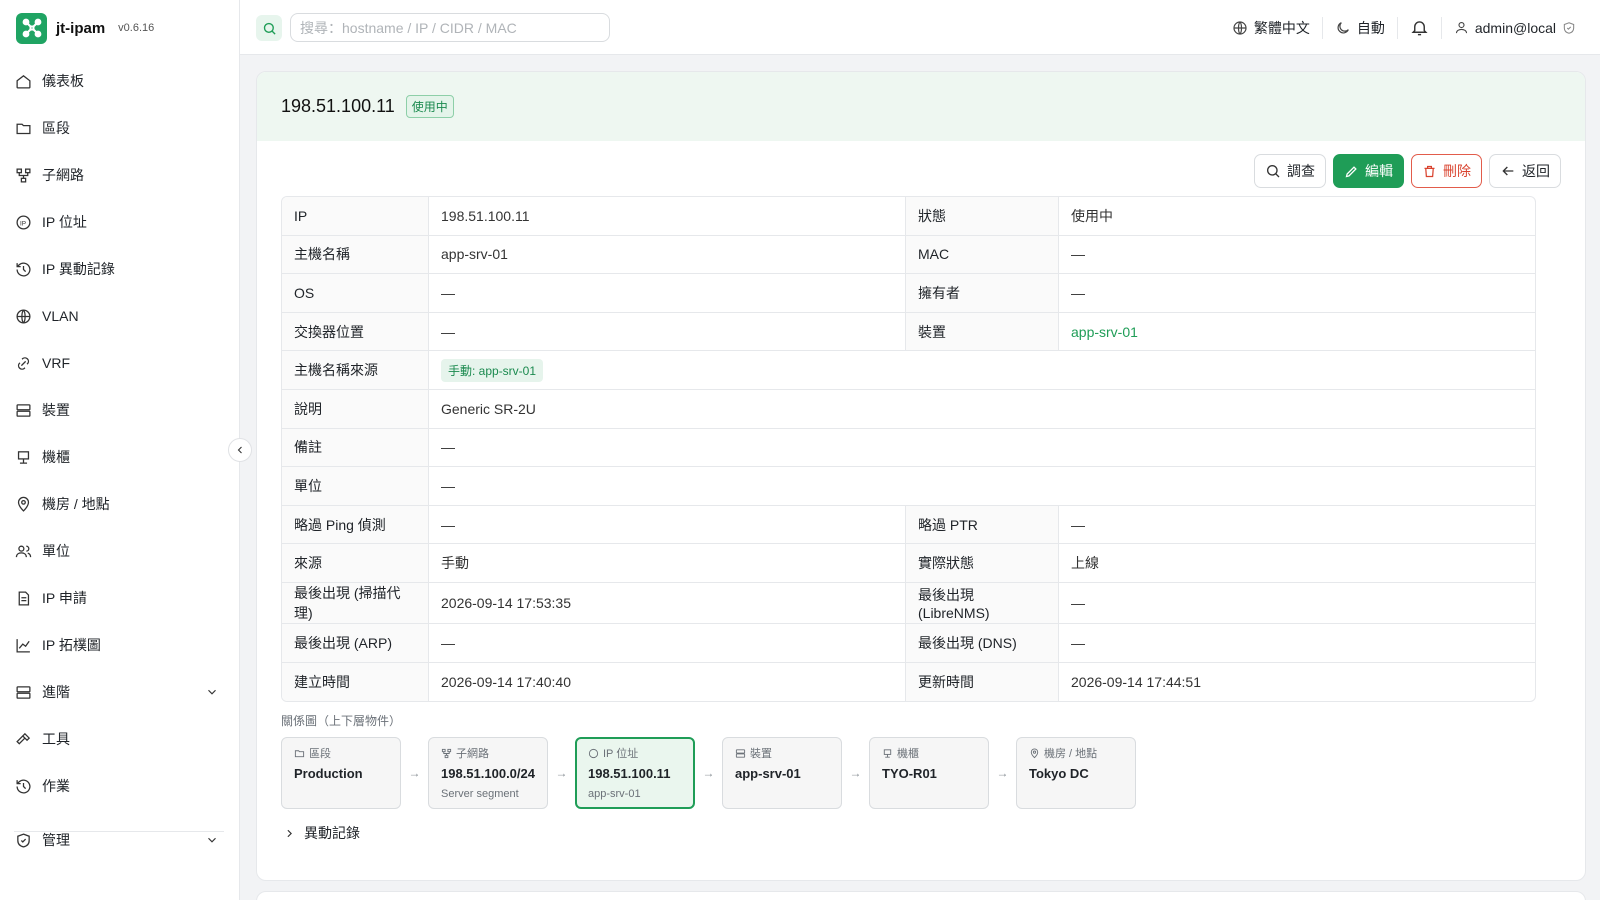 The image size is (1600, 900). I want to click on sidebar-collapse-button, so click(240, 450).